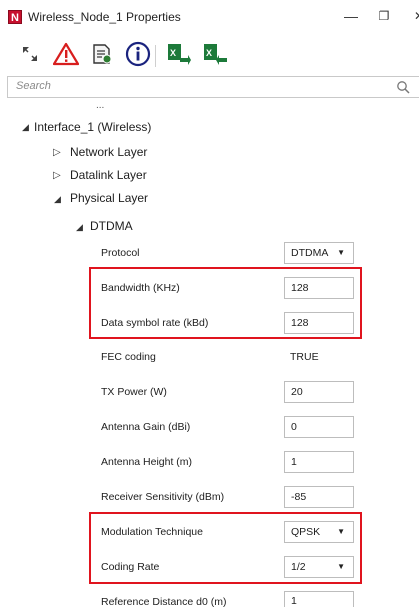 The width and height of the screenshot is (419, 610). I want to click on window-title: Wireless_Node_1 Properties, so click(104, 17).